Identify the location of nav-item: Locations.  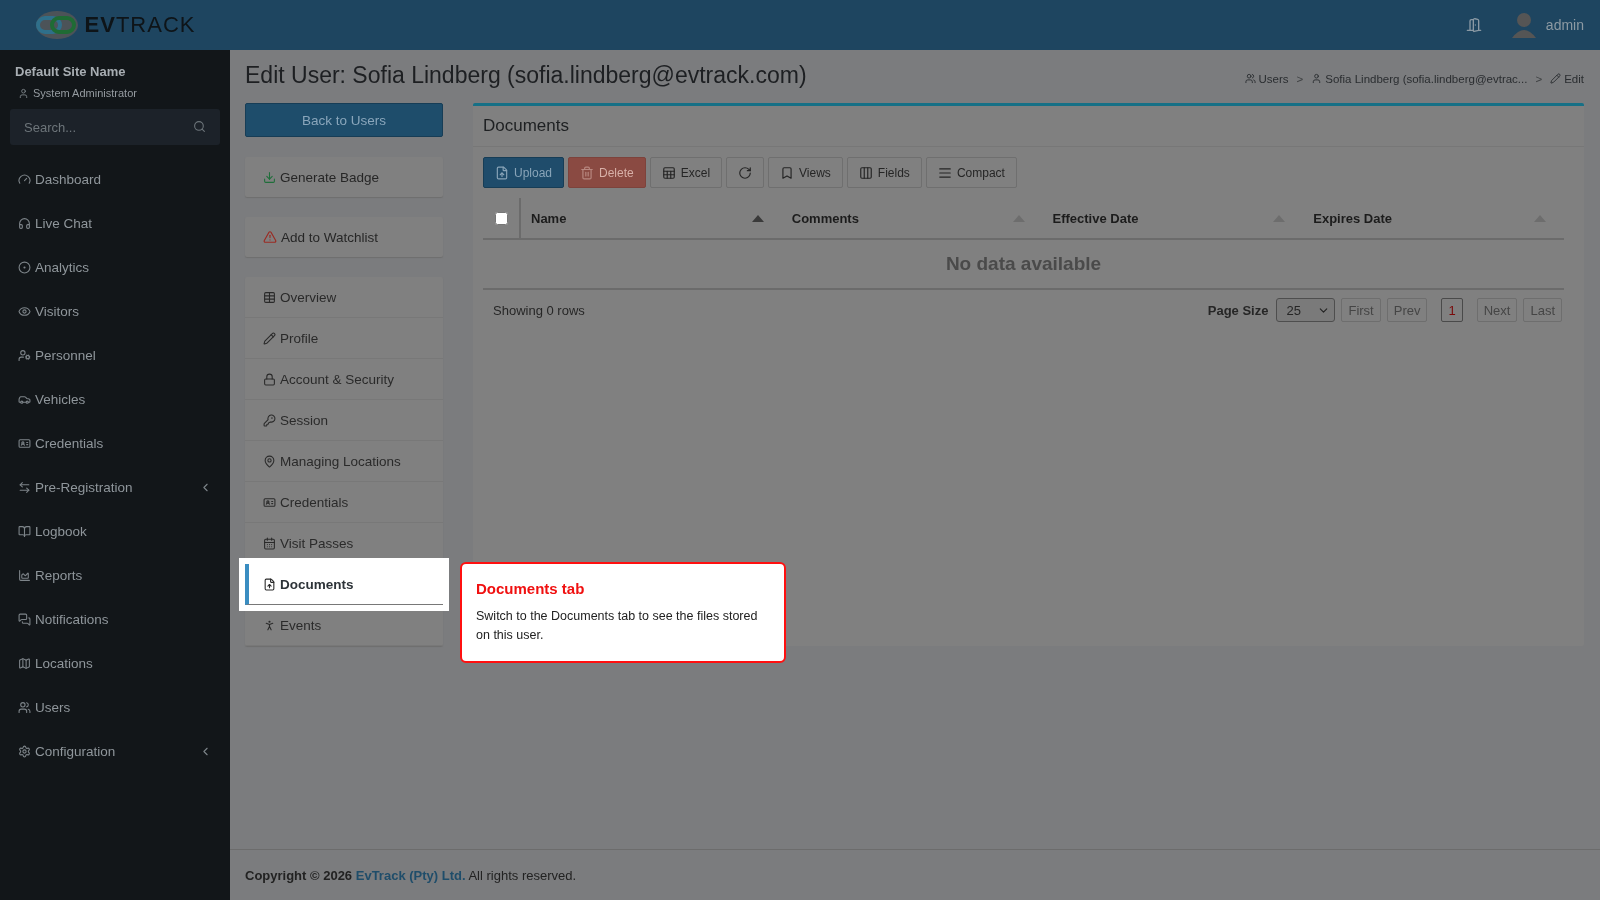
(115, 663).